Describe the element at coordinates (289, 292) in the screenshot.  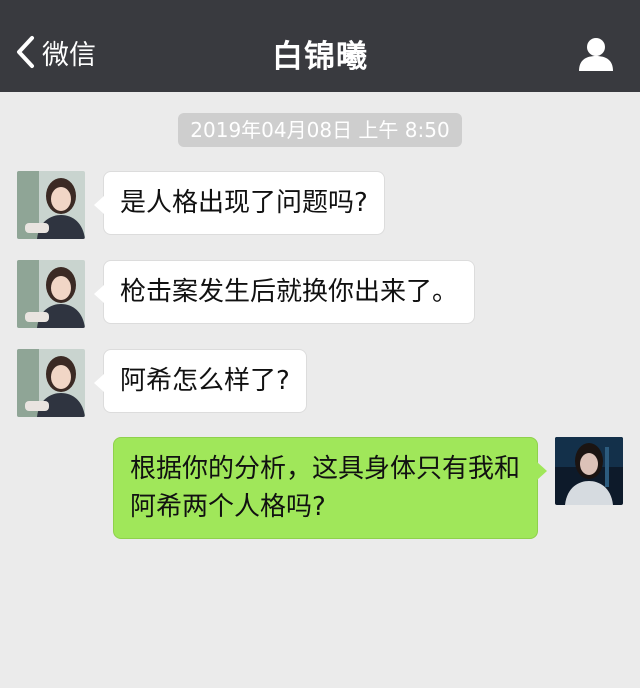
I see `message-text: 枪击案发生后就换你出来了。` at that location.